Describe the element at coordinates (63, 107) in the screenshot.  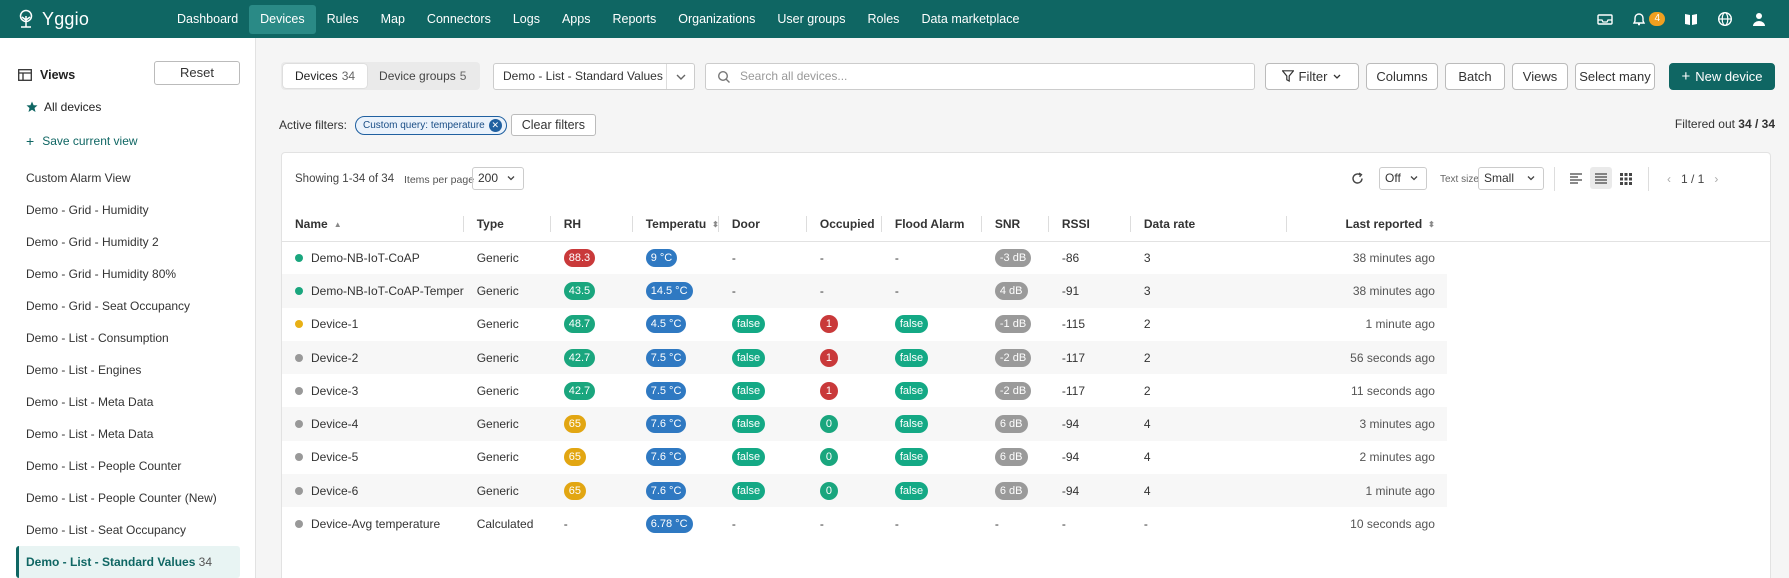
I see `all-devices-link: All devices` at that location.